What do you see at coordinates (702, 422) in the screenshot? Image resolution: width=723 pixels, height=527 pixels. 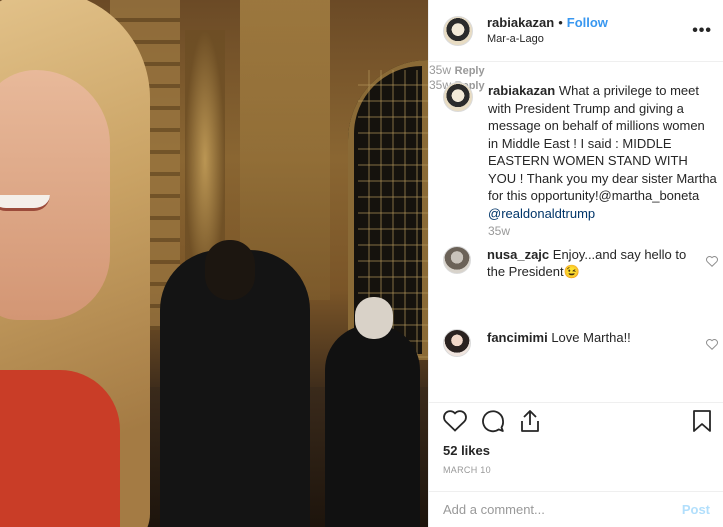 I see `bookmark-icon` at bounding box center [702, 422].